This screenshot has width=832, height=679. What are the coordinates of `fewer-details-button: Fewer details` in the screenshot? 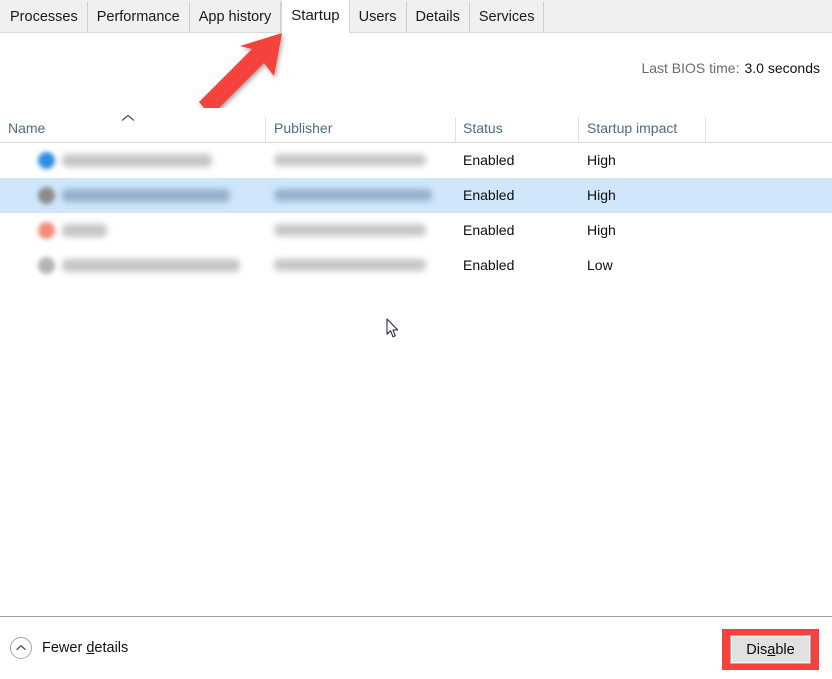 It's located at (69, 648).